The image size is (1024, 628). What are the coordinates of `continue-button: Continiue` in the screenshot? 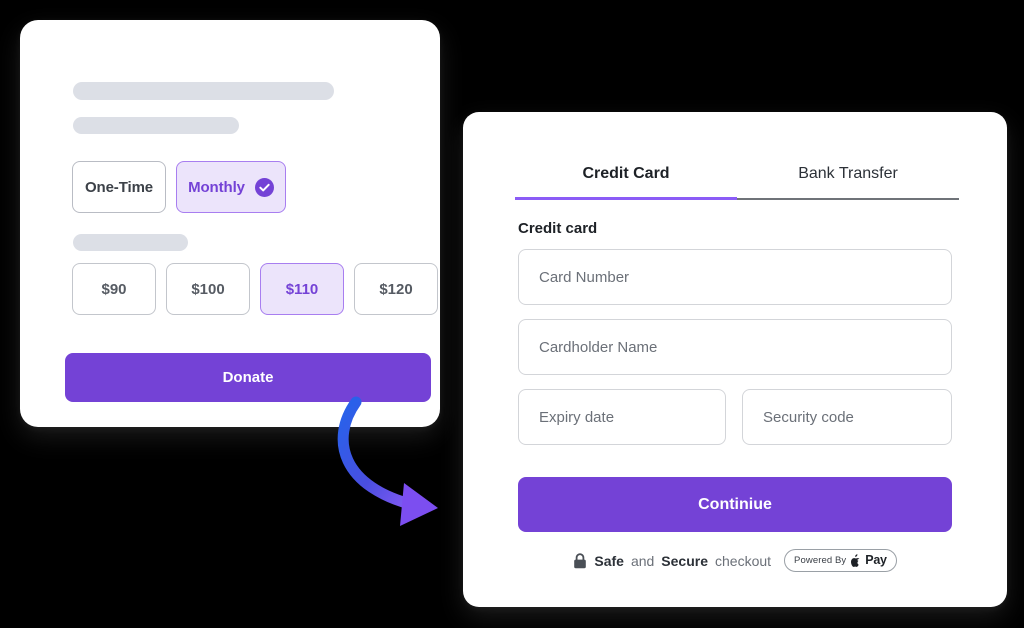 It's located at (735, 504).